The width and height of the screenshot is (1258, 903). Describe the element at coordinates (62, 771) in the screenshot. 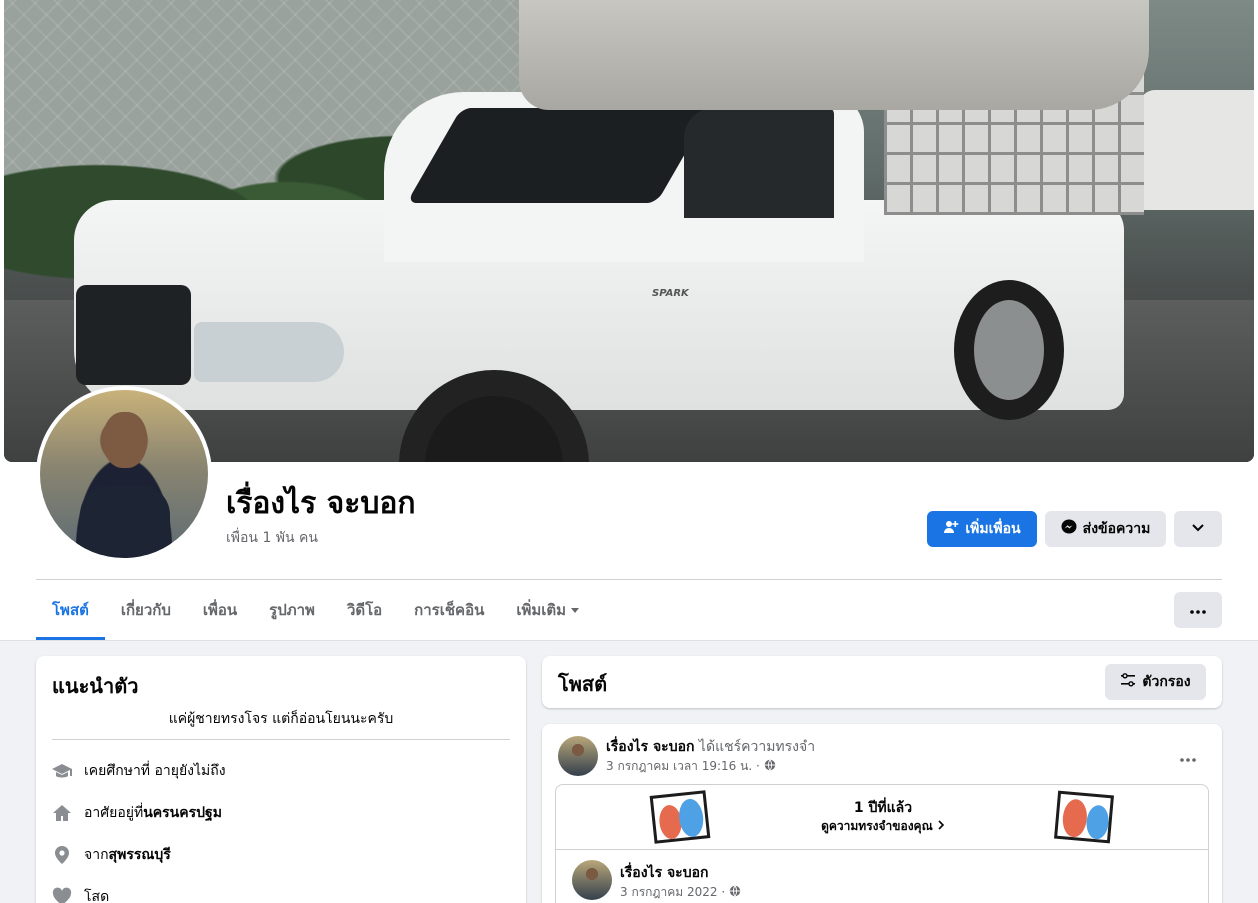

I see `graduation-cap-icon` at that location.